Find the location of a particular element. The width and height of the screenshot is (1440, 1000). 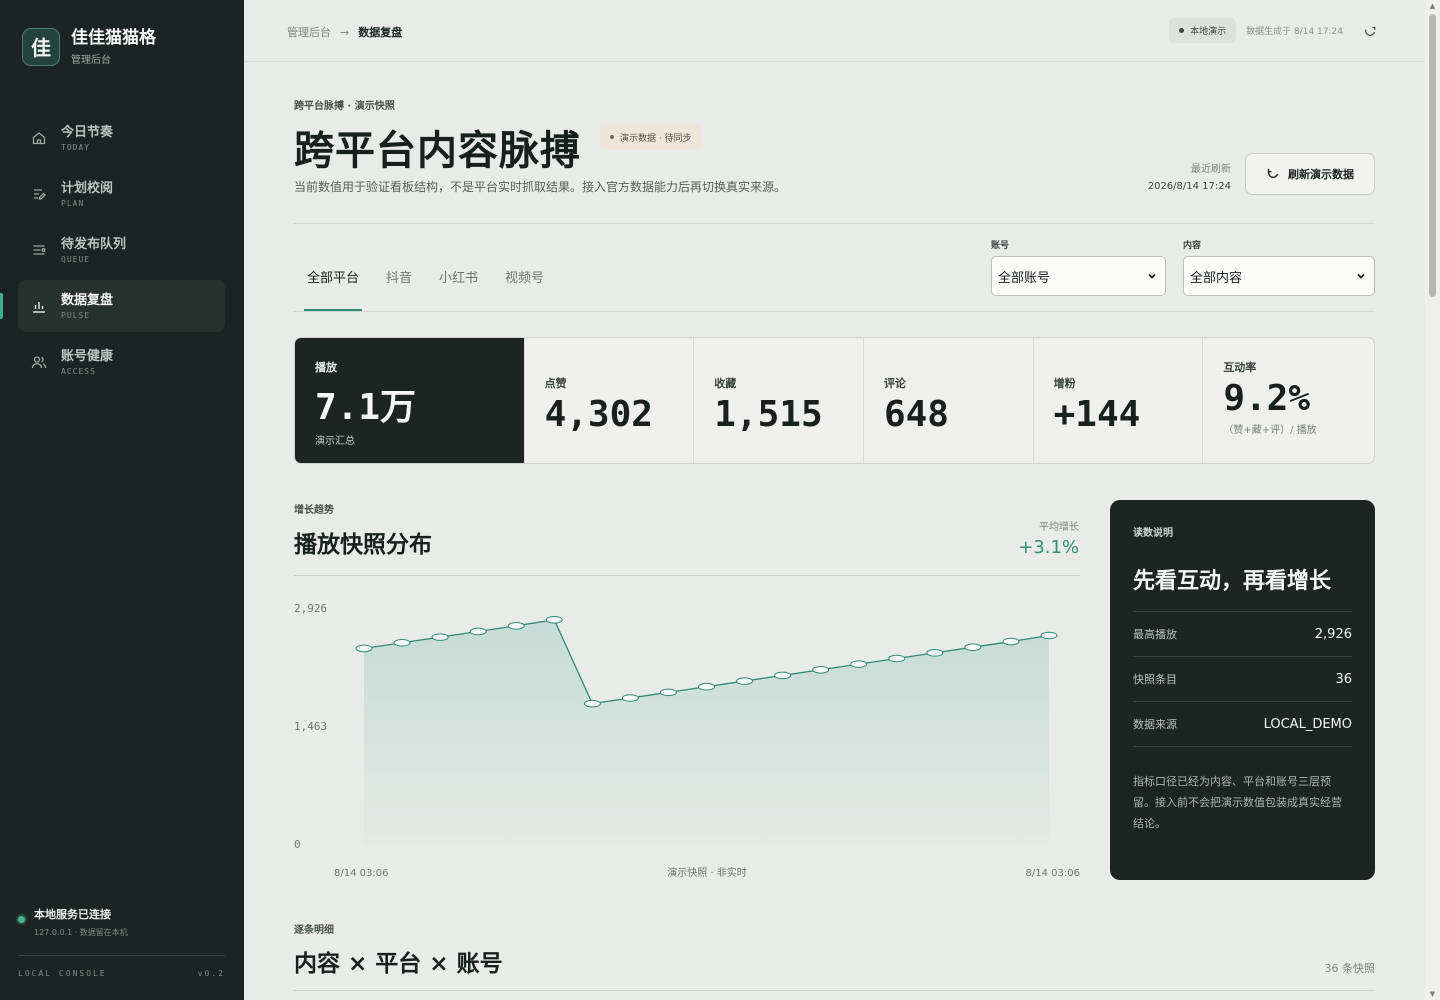

tab-xiaohongshu: 小红书 is located at coordinates (458, 276).